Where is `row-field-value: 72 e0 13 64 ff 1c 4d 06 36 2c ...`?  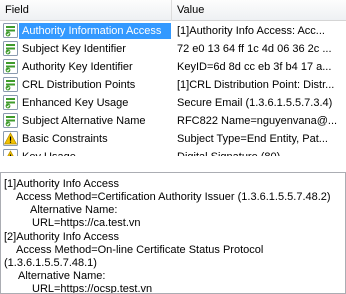 row-field-value: 72 e0 13 64 ff 1c 4d 06 36 2c ... is located at coordinates (254, 49).